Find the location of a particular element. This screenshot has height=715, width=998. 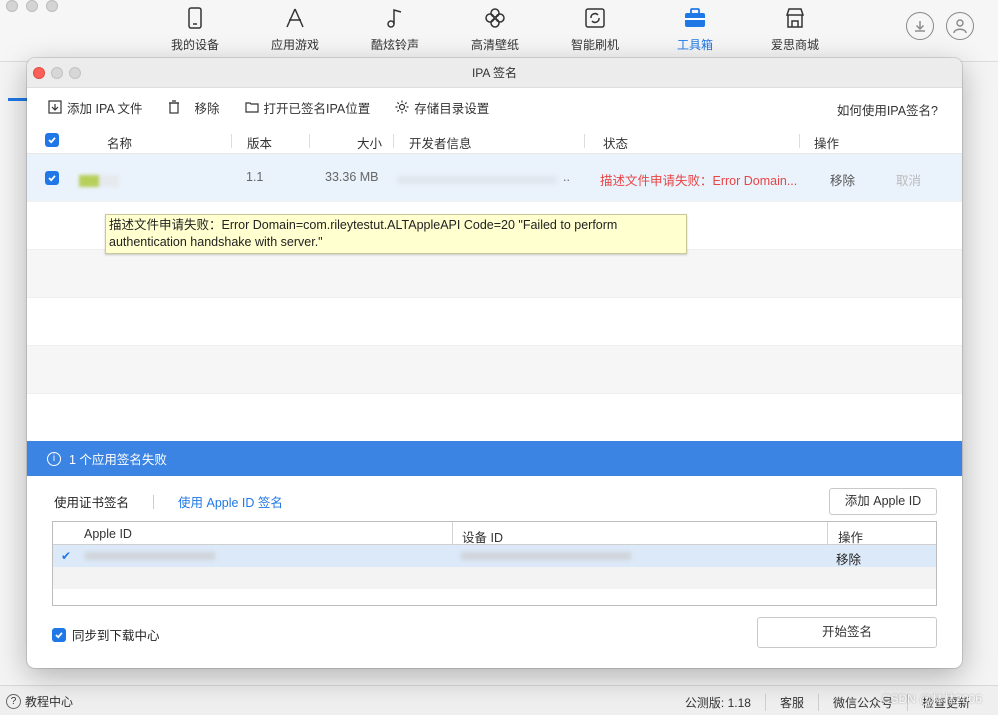

window-controls is located at coordinates (29, 6).